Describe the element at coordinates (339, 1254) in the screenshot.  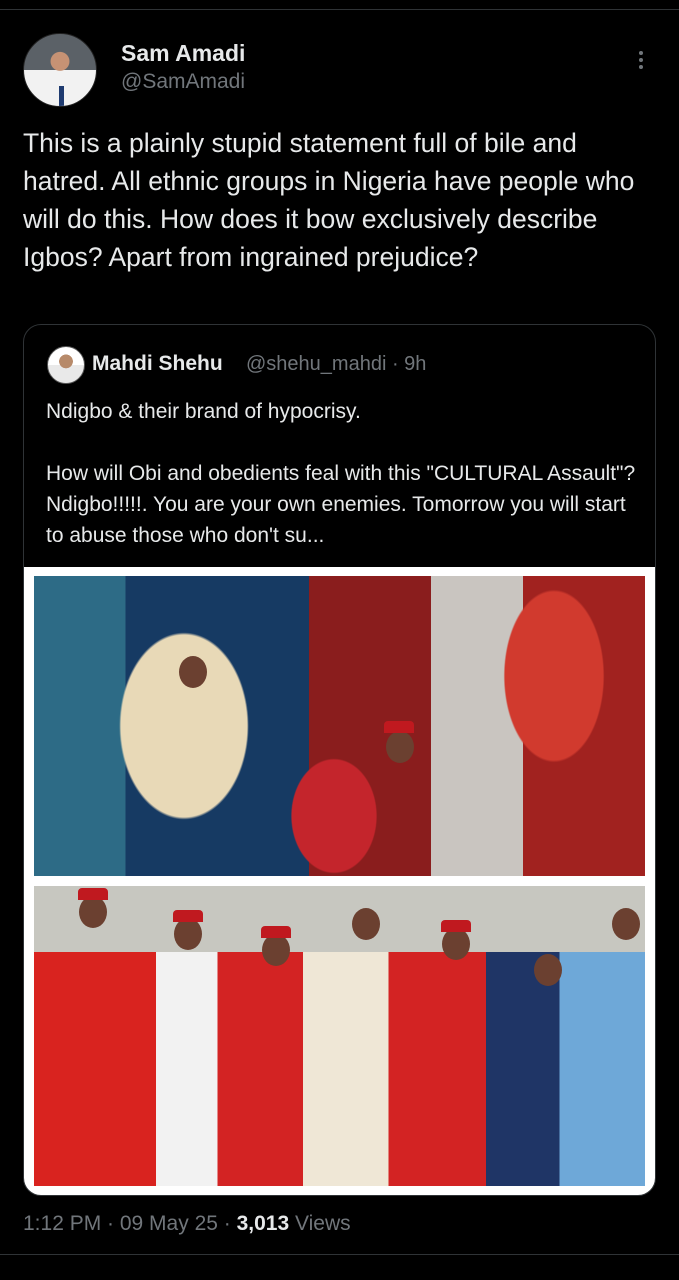
I see `bottom-divider` at that location.